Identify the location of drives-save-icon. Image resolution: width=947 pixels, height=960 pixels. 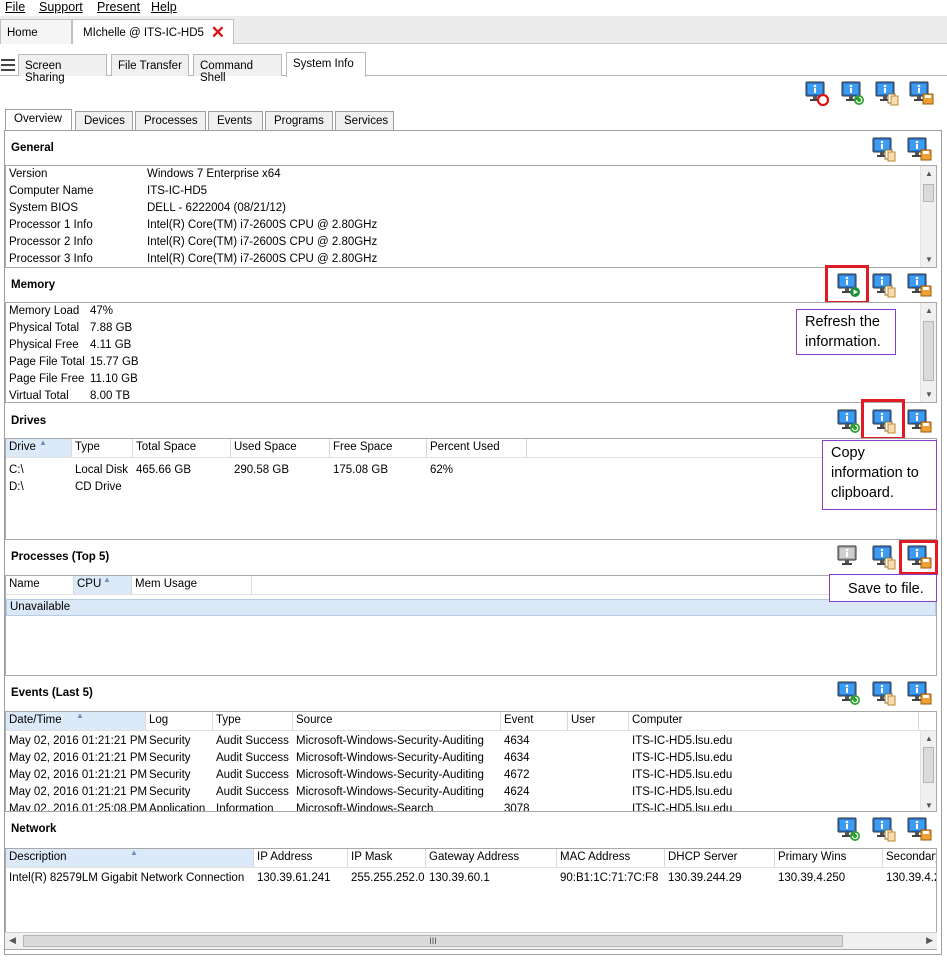
(919, 421).